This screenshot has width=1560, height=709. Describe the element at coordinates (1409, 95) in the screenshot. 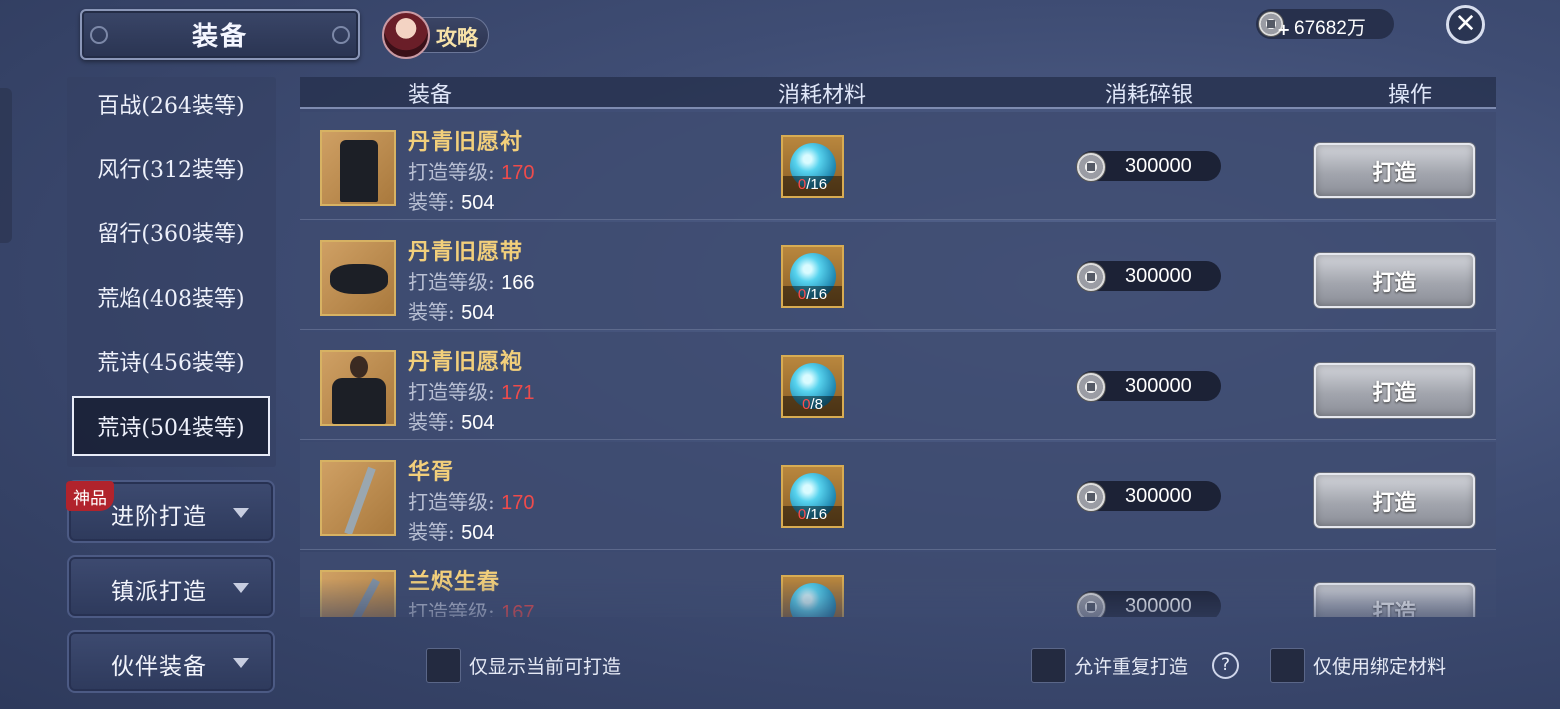

I see `column-header: 操作` at that location.